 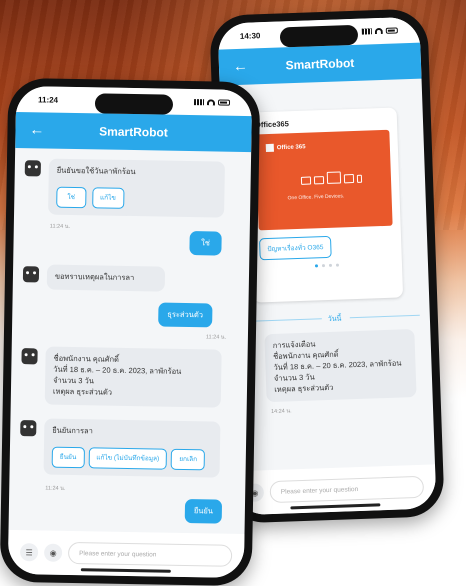 I want to click on user-bubble: ยืนยัน, so click(x=203, y=511).